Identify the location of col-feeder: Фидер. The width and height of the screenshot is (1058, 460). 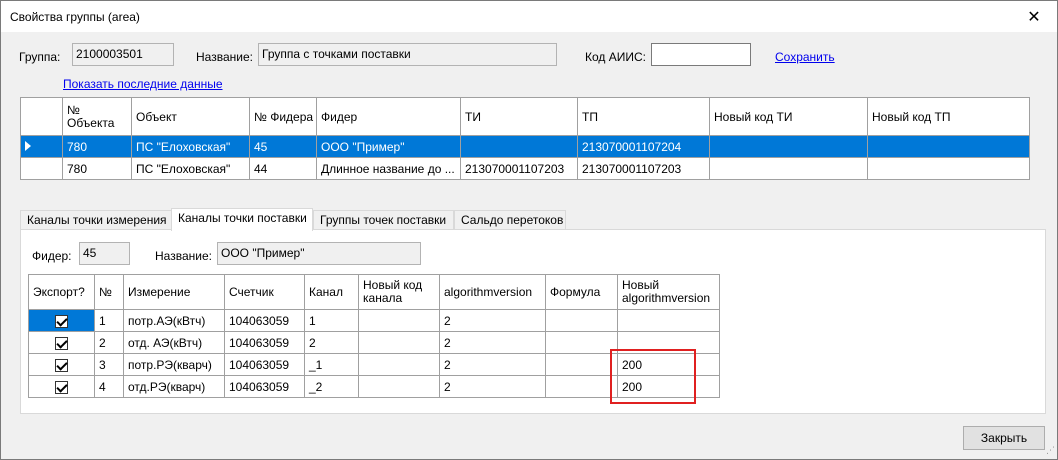
(388, 116).